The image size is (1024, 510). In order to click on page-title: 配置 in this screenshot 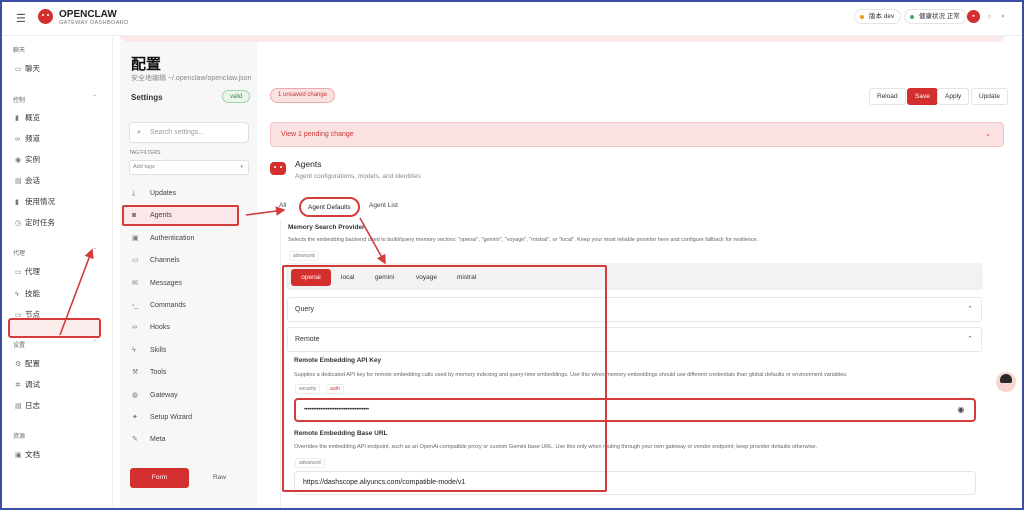, I will do `click(146, 64)`.